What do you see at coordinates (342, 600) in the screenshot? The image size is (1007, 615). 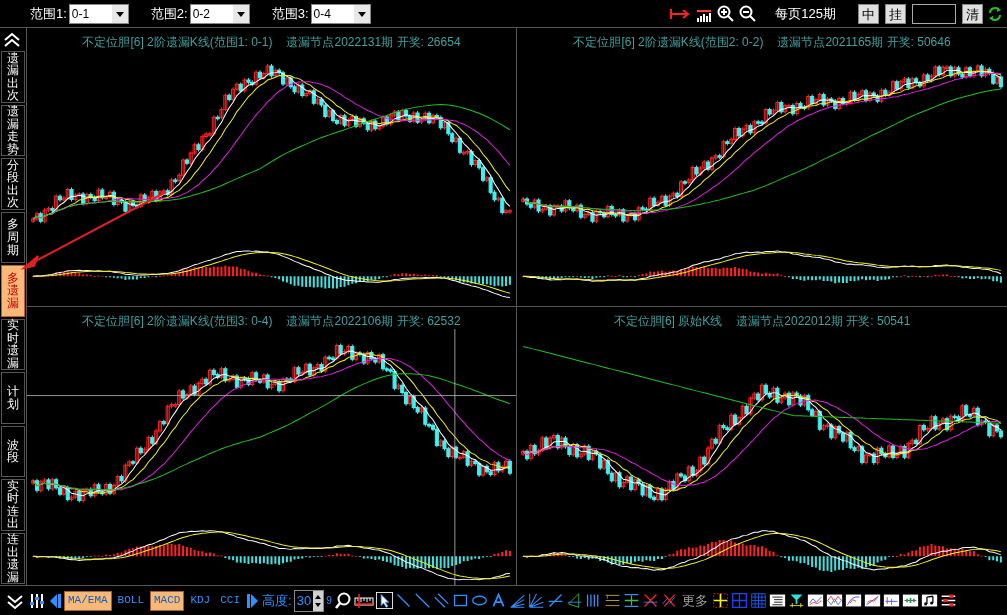 I see `search-icon` at bounding box center [342, 600].